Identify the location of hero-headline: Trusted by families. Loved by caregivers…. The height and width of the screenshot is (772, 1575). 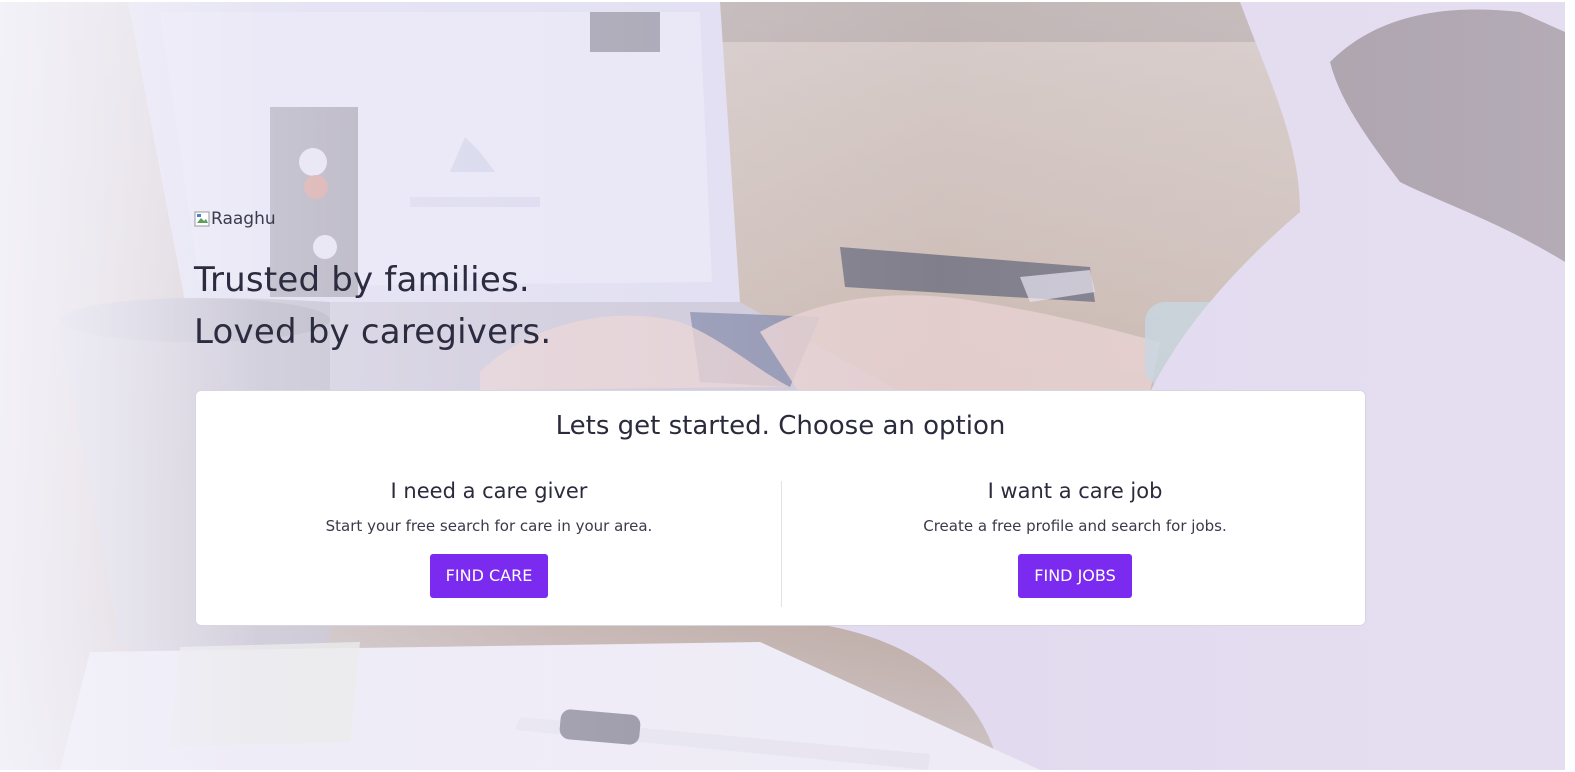
(372, 306).